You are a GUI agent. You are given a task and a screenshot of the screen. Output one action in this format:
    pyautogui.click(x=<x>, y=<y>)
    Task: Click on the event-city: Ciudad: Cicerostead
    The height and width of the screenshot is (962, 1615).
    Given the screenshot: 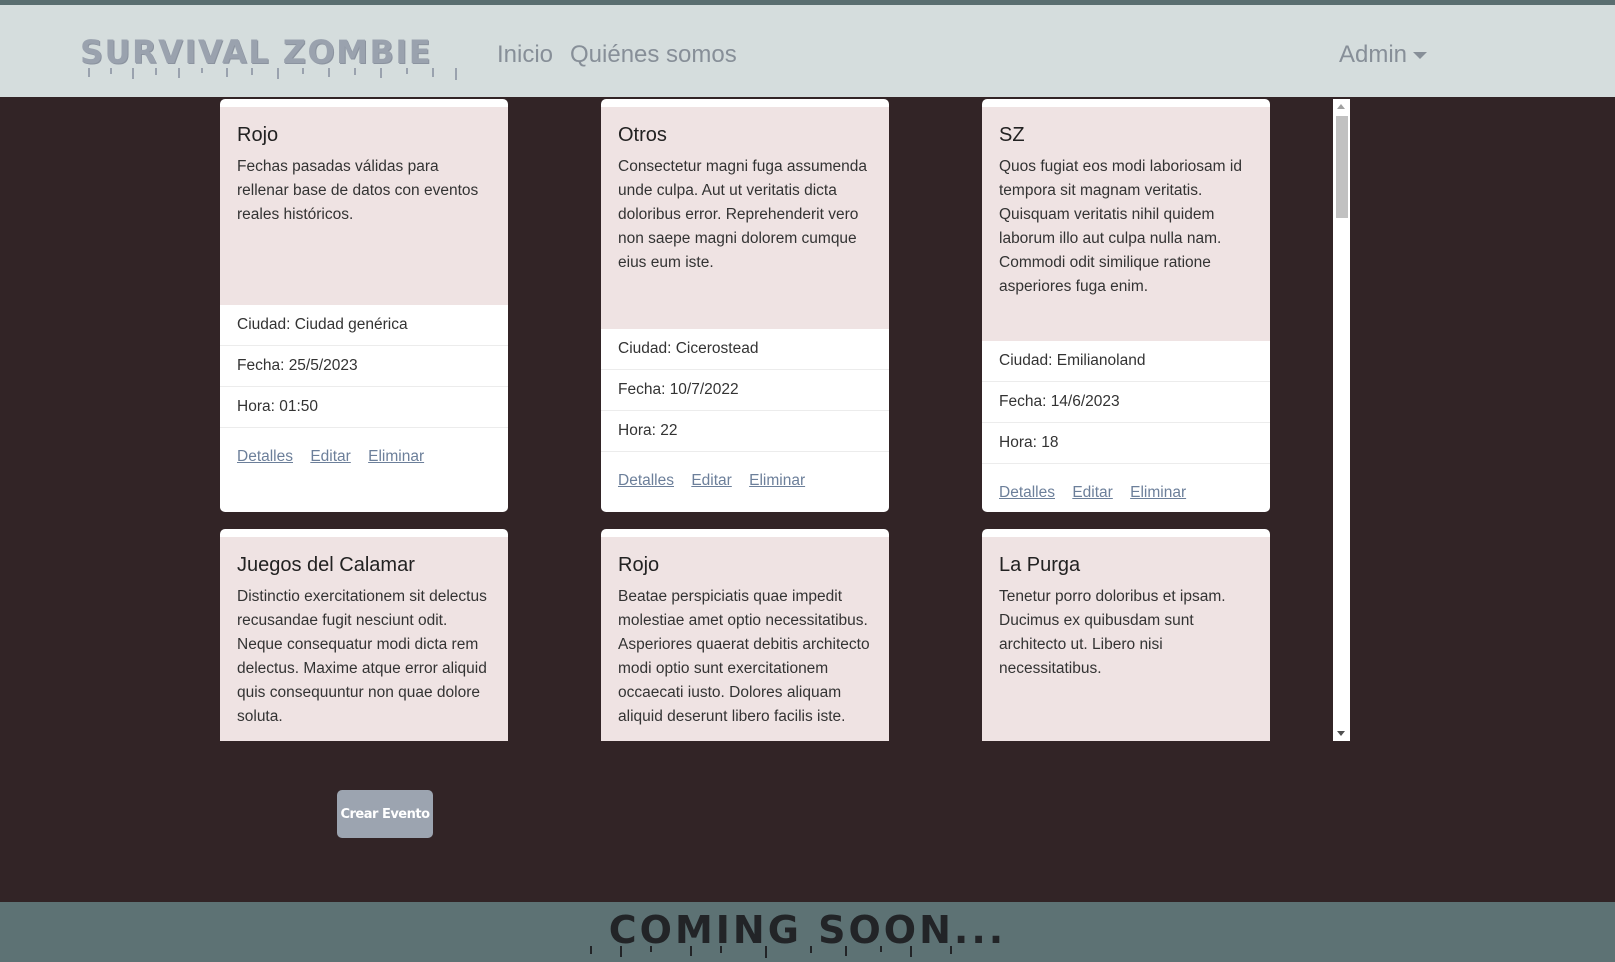 What is the action you would take?
    pyautogui.click(x=745, y=349)
    